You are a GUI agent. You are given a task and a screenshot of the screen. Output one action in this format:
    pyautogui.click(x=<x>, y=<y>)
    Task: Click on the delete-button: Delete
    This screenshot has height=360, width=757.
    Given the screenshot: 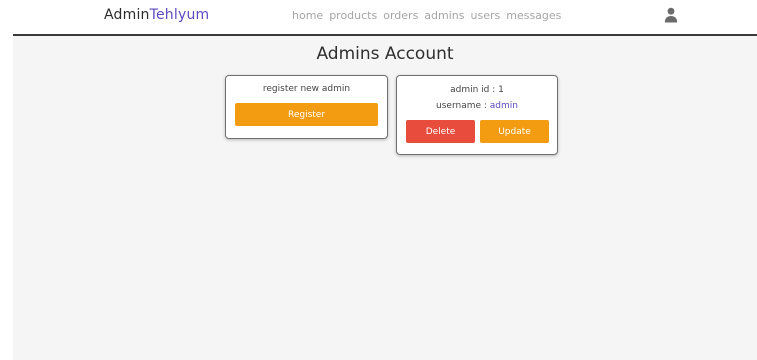 What is the action you would take?
    pyautogui.click(x=440, y=131)
    